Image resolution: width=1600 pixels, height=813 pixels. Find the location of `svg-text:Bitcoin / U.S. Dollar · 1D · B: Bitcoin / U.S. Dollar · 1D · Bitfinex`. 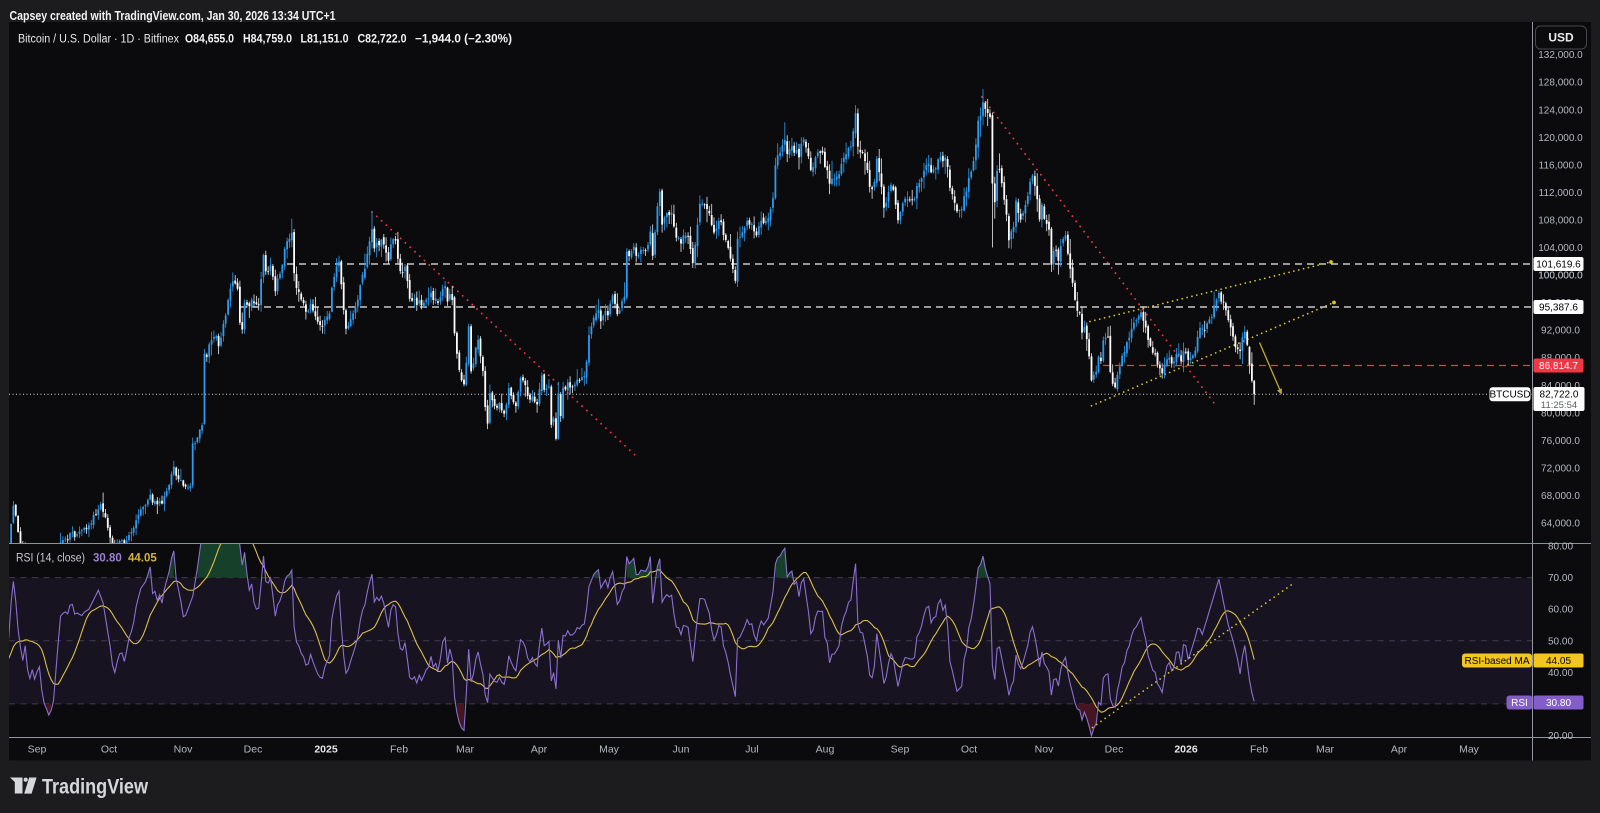

svg-text:Bitcoin / U.S. Dollar · 1D · B: Bitcoin / U.S. Dollar · 1D · Bitfinex is located at coordinates (98, 40).